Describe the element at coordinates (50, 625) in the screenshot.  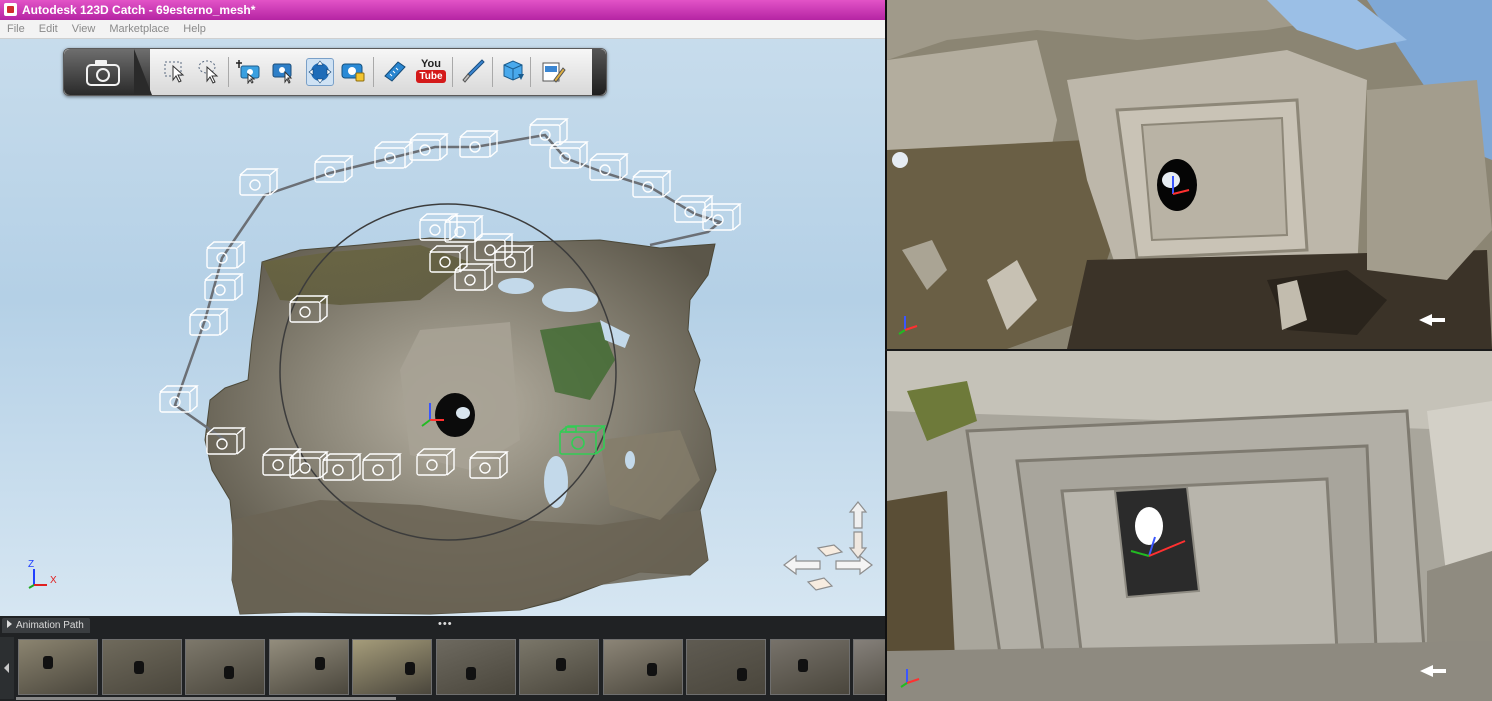
I see `animation-path-label: Animation Path` at that location.